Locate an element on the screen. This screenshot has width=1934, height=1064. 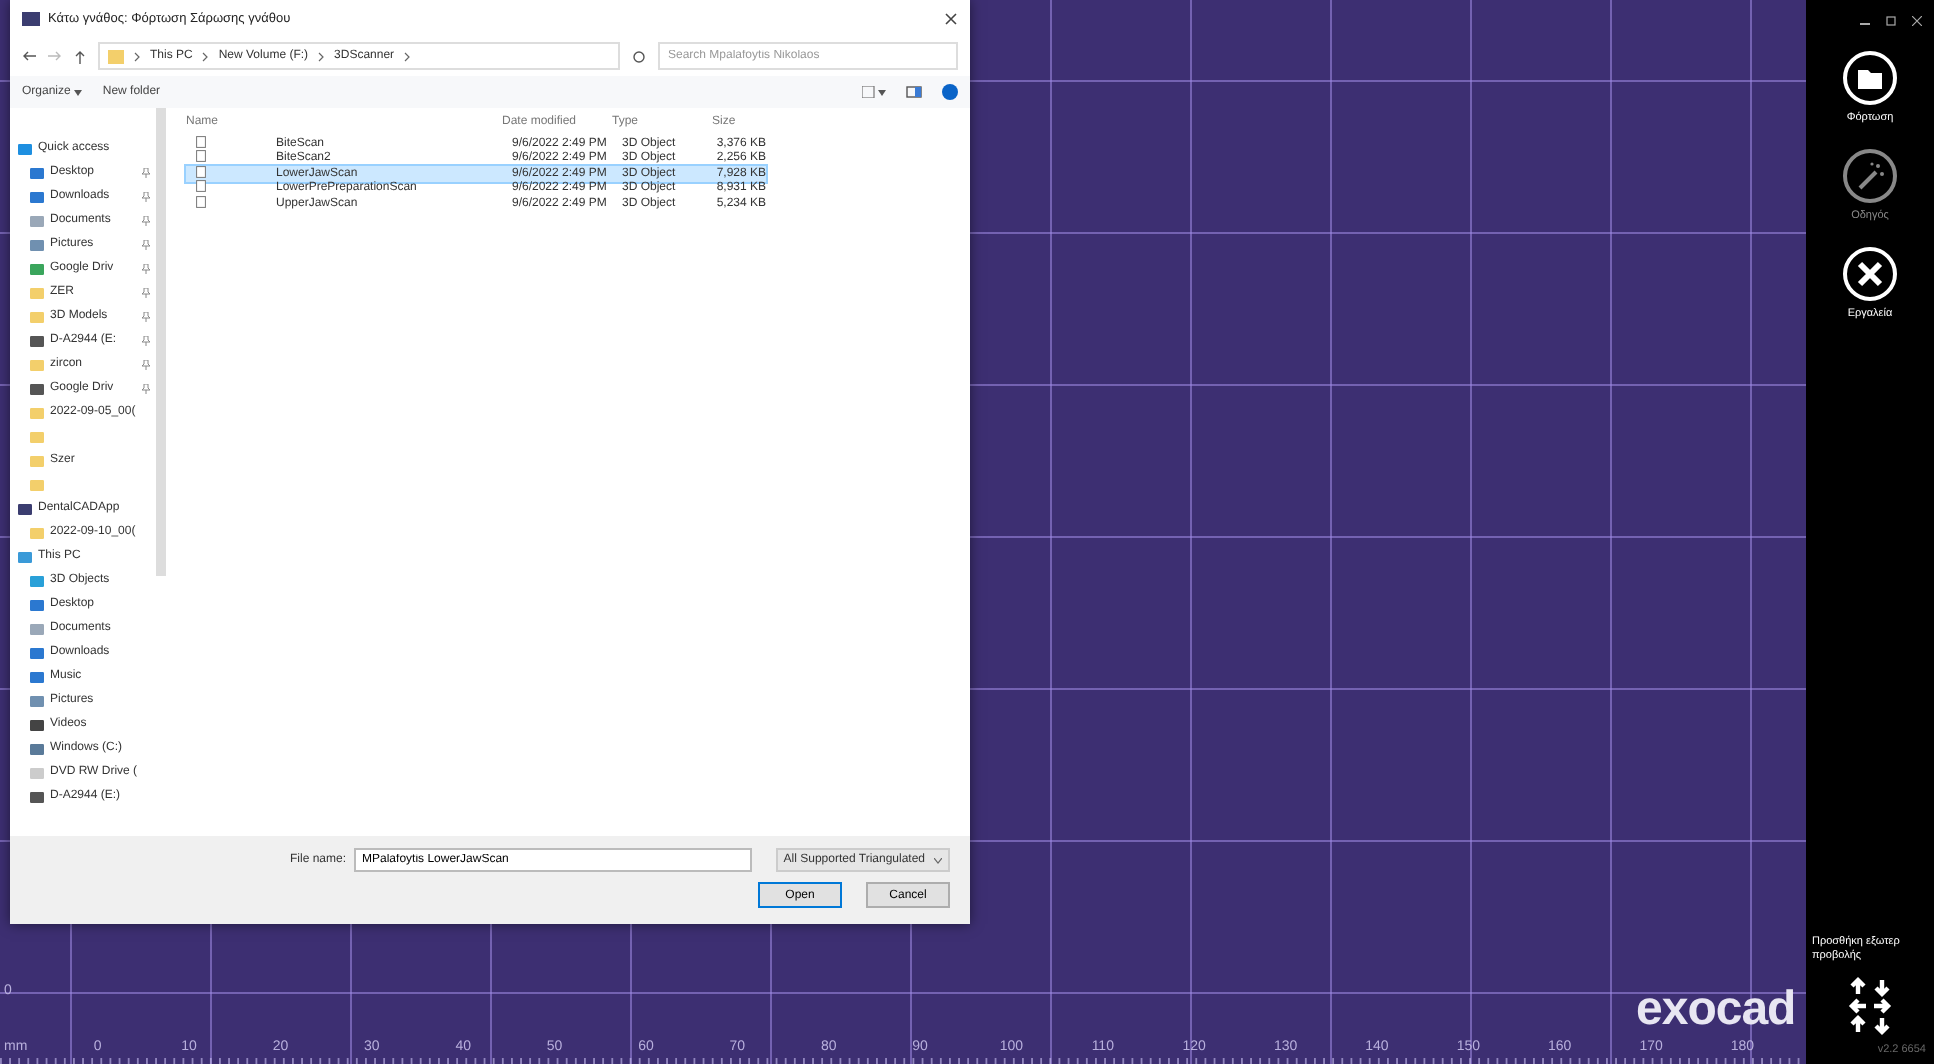
logo: exocad is located at coordinates (1716, 1010).